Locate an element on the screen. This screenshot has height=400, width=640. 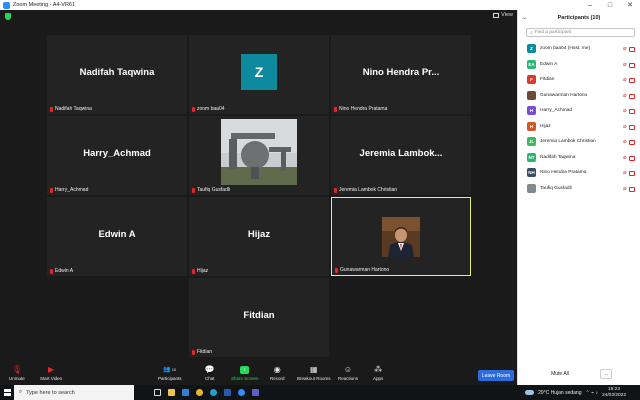
close-button: ✕ is located at coordinates (630, 5).